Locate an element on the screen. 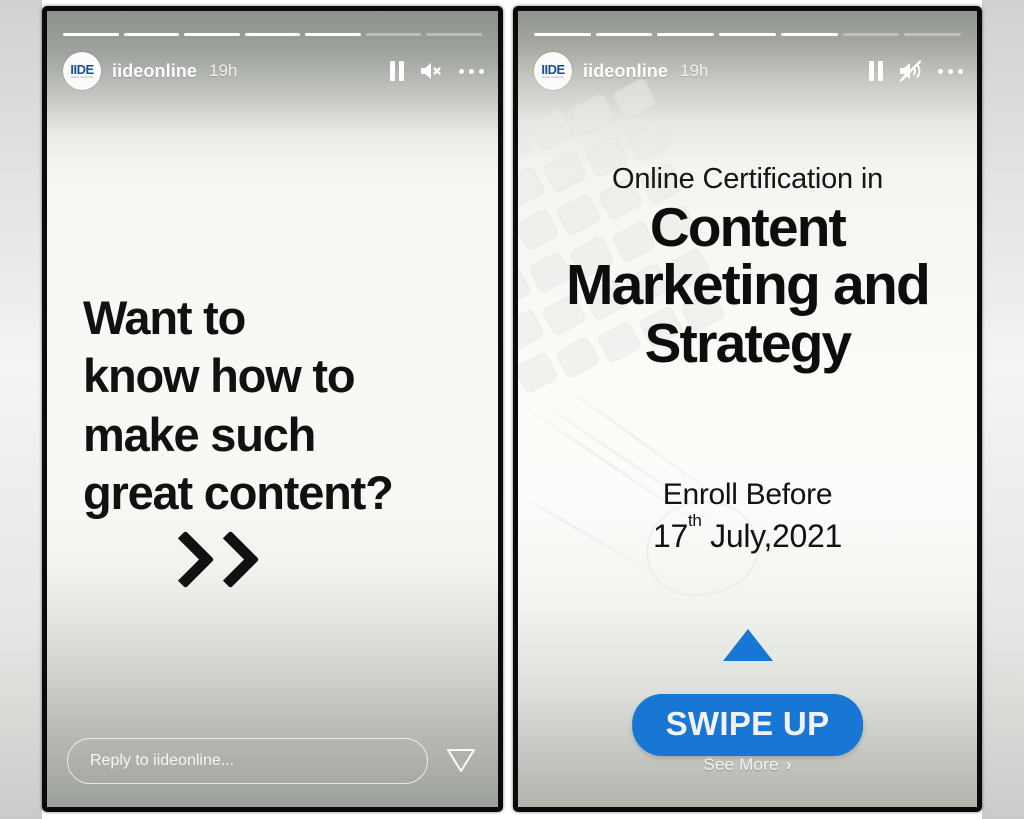 The height and width of the screenshot is (819, 1024). story-progress-bar-right is located at coordinates (748, 34).